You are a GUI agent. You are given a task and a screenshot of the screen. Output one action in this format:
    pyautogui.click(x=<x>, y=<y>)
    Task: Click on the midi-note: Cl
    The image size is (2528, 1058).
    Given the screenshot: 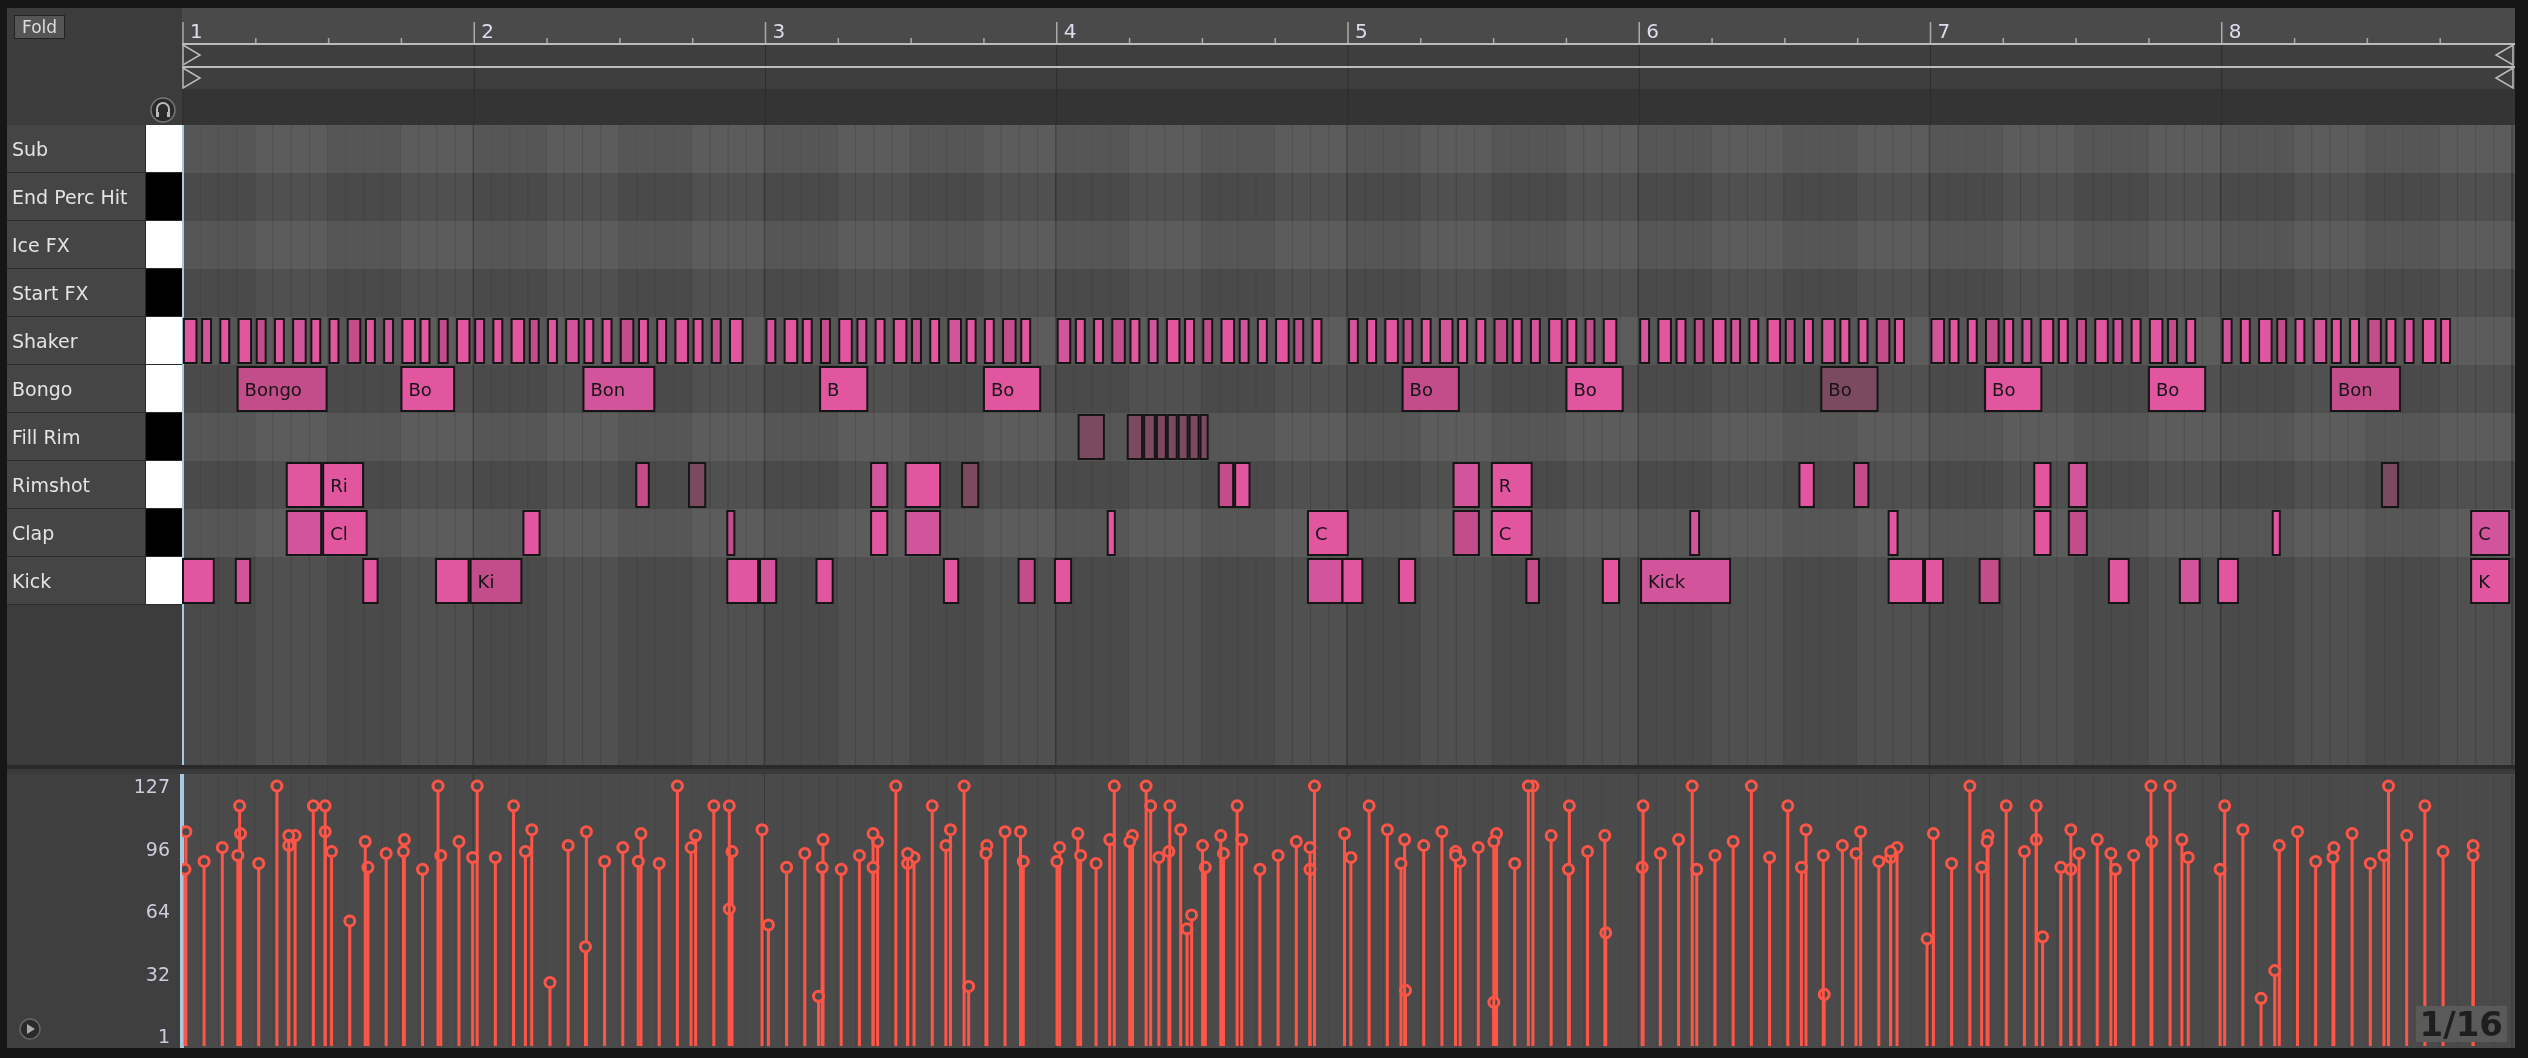 What is the action you would take?
    pyautogui.click(x=345, y=533)
    